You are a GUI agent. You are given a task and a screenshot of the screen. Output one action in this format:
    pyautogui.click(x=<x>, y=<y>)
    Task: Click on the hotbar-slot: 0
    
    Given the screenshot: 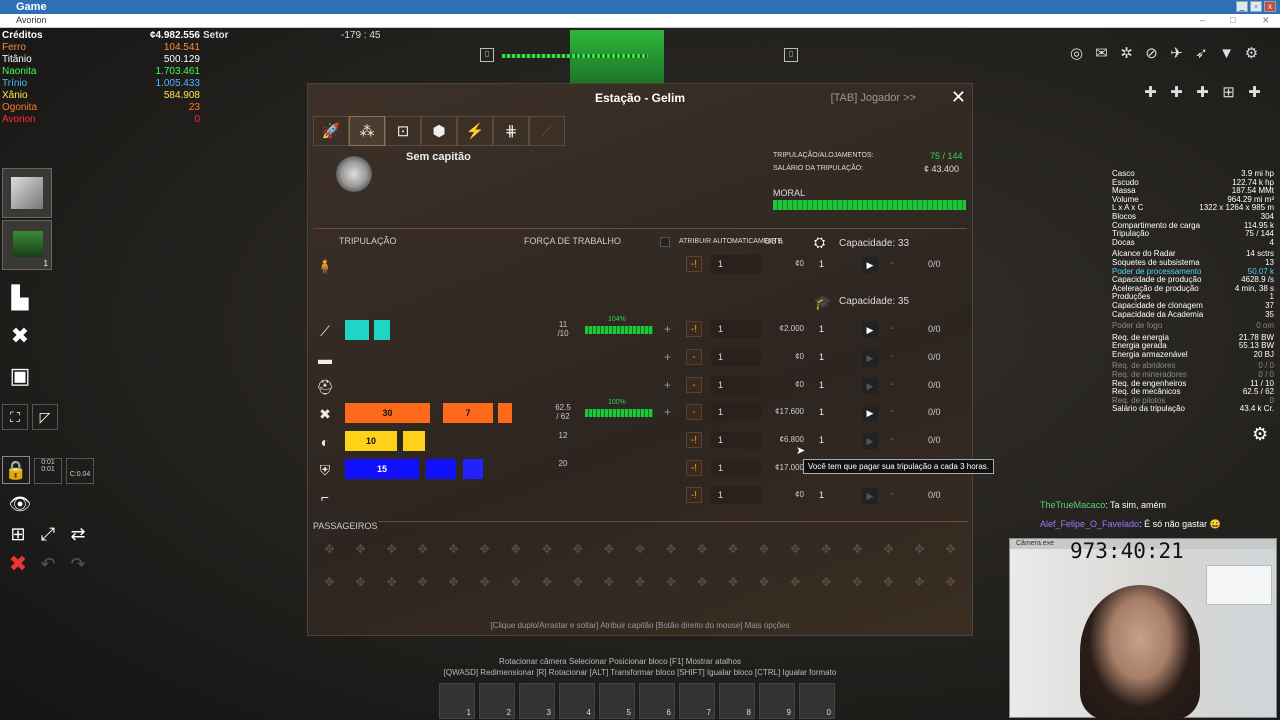 What is the action you would take?
    pyautogui.click(x=817, y=701)
    